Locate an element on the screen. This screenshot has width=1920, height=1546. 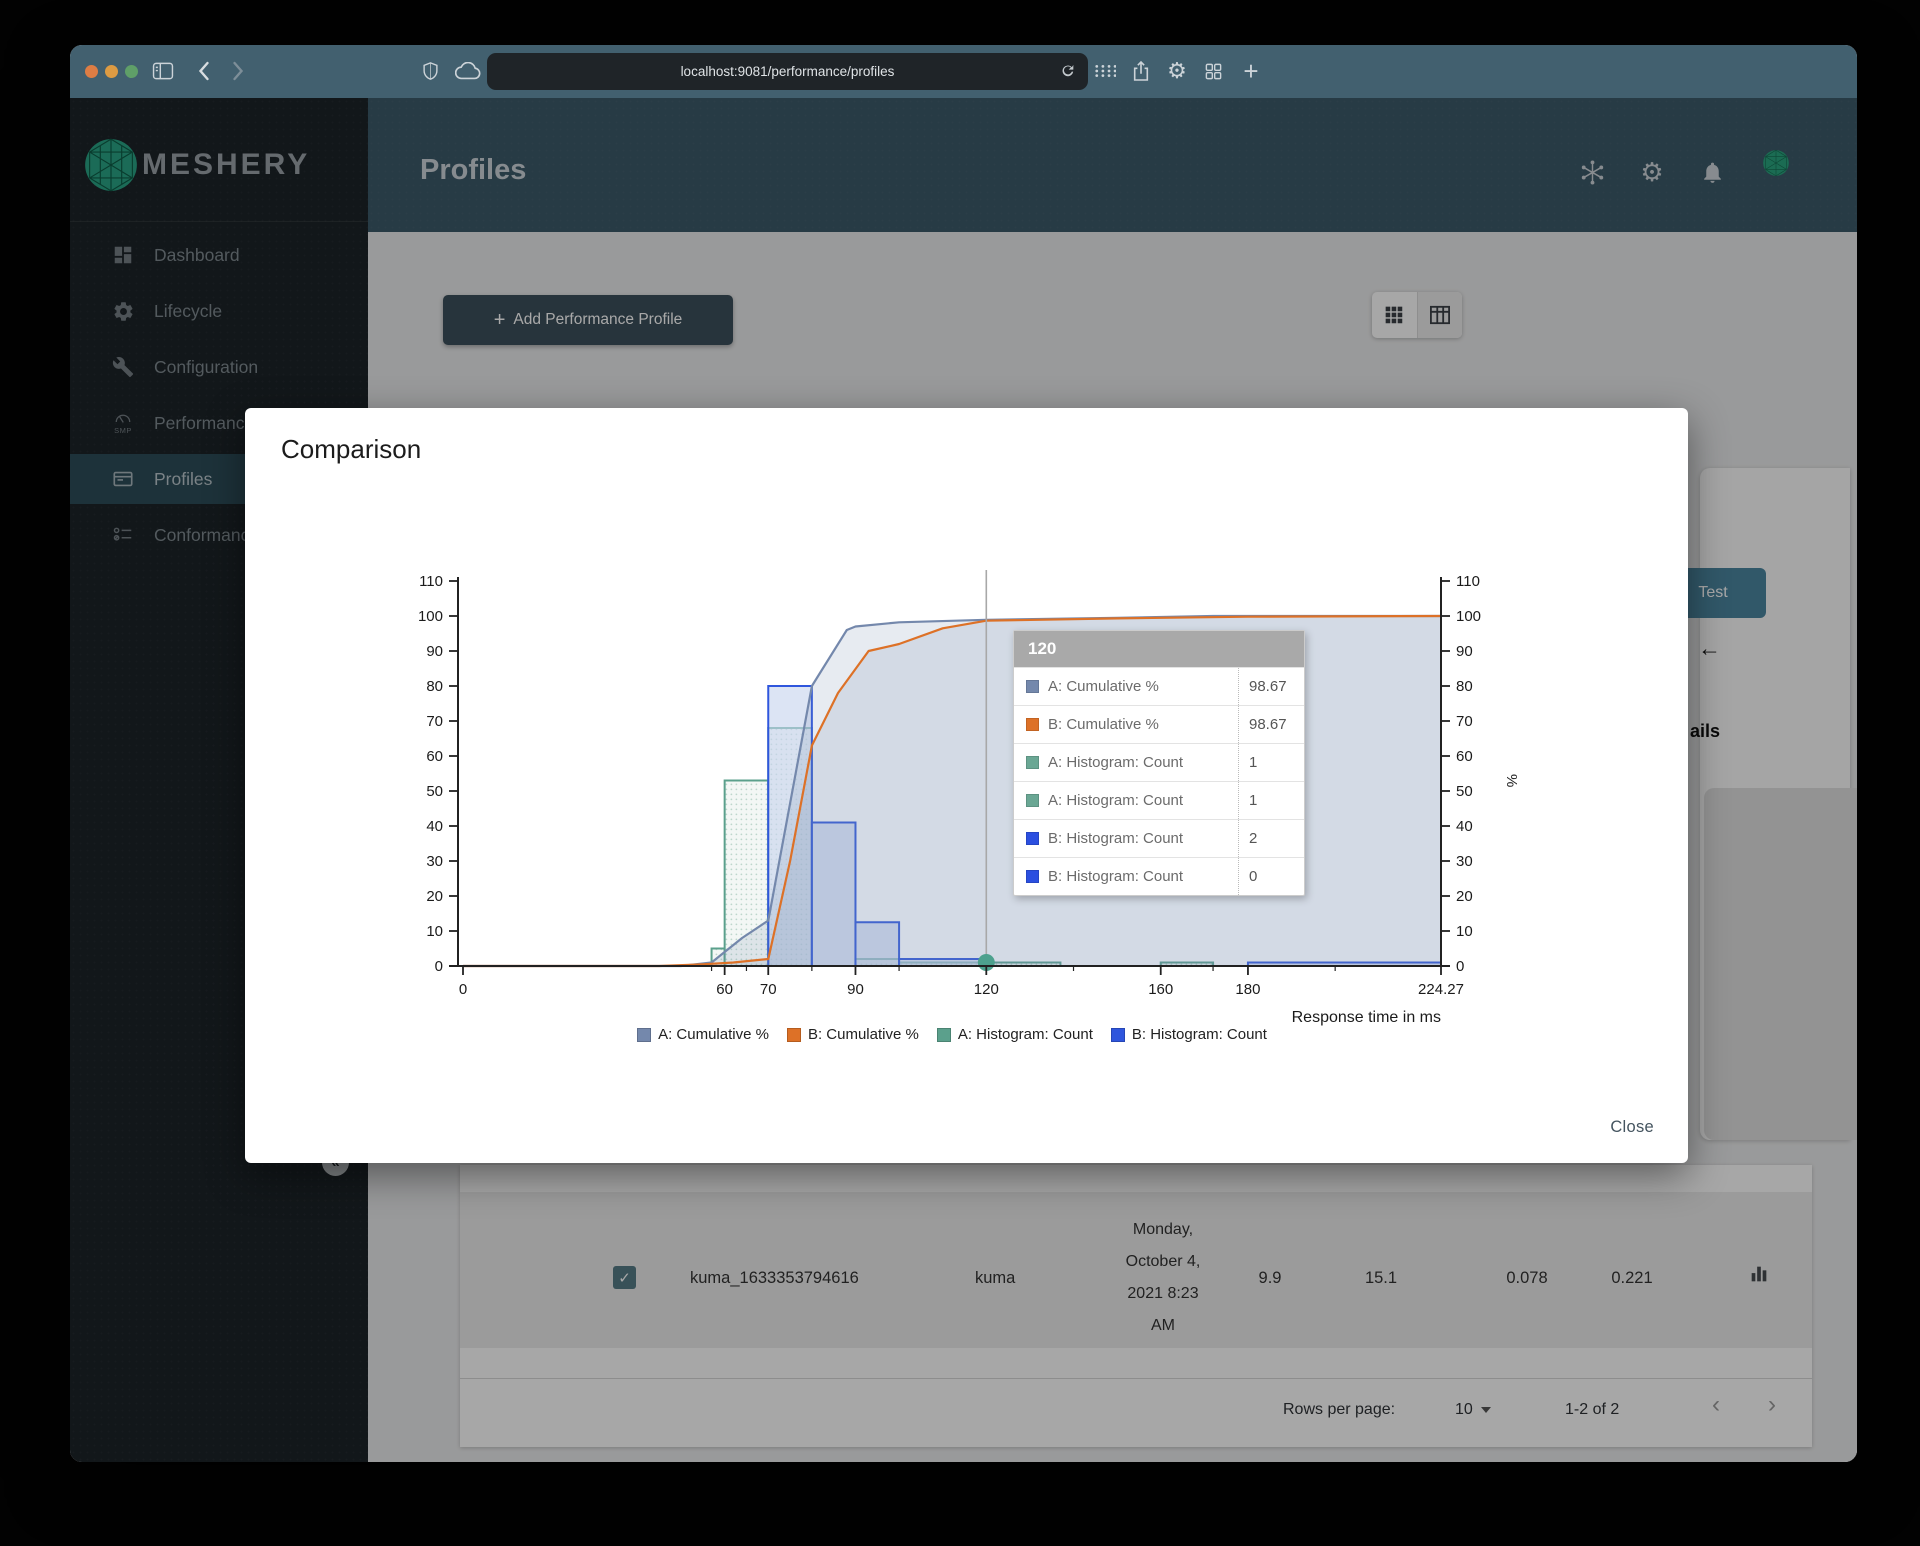
svg-text: 160 is located at coordinates (1160, 989).